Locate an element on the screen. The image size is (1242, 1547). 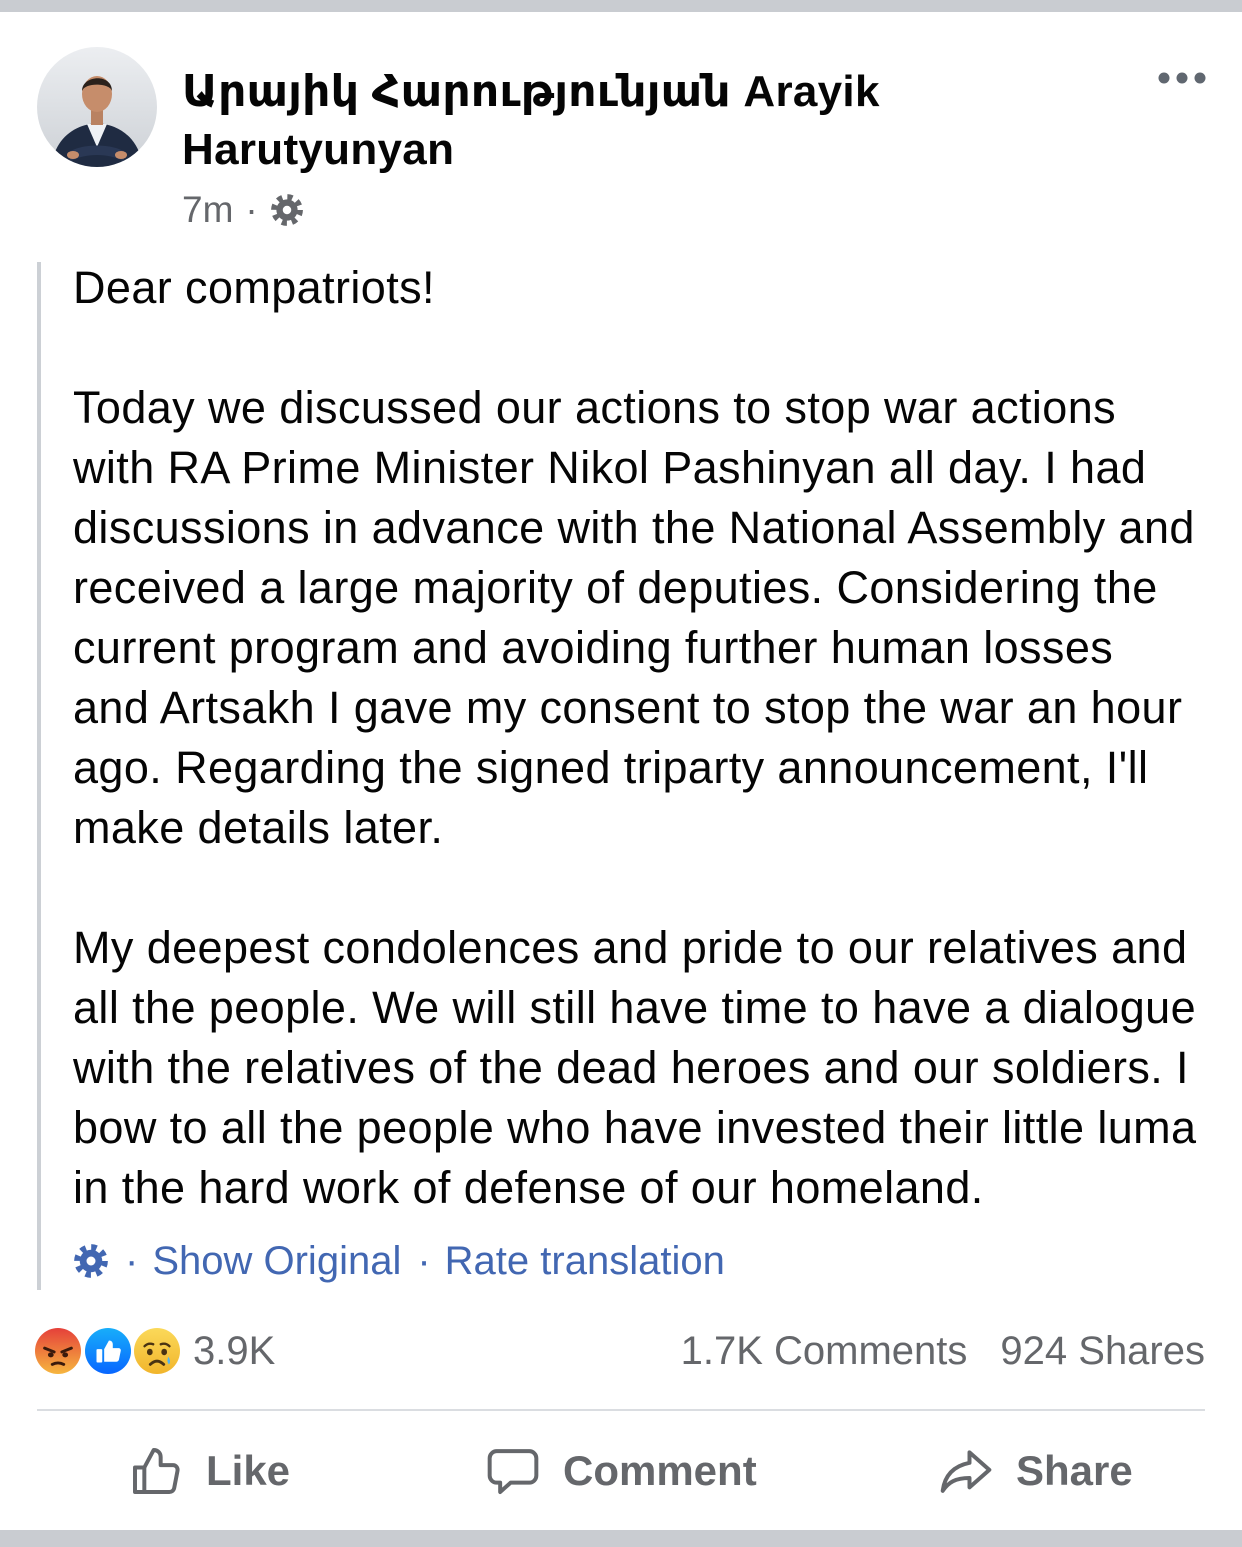
reaction-icons is located at coordinates (109, 1352).